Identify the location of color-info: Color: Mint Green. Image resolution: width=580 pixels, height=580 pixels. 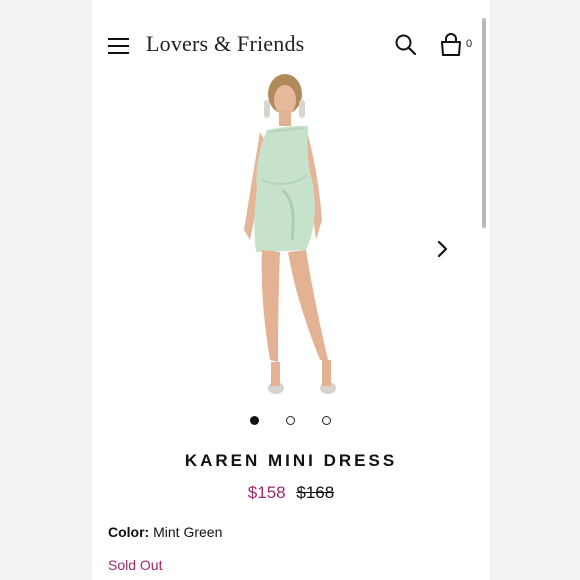
(165, 532).